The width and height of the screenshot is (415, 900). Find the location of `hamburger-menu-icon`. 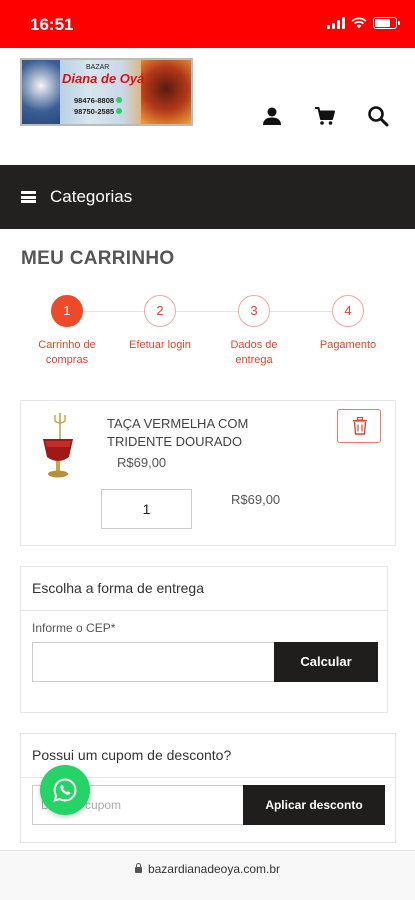

hamburger-menu-icon is located at coordinates (28, 197).